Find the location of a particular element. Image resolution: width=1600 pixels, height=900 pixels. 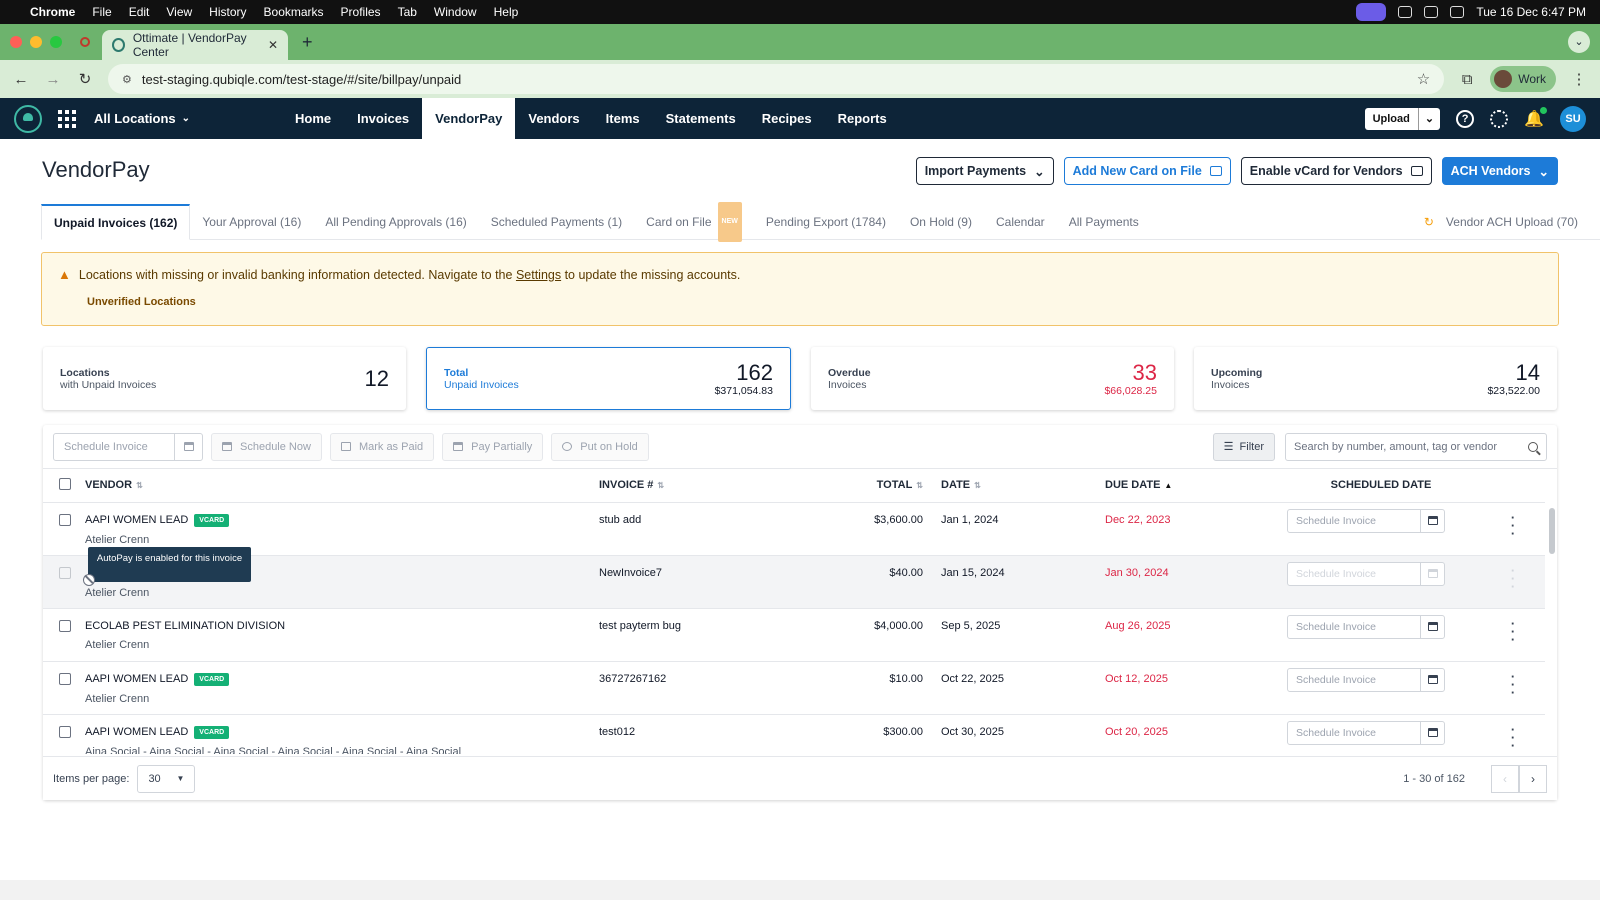

nav-home: Home is located at coordinates (313, 118).